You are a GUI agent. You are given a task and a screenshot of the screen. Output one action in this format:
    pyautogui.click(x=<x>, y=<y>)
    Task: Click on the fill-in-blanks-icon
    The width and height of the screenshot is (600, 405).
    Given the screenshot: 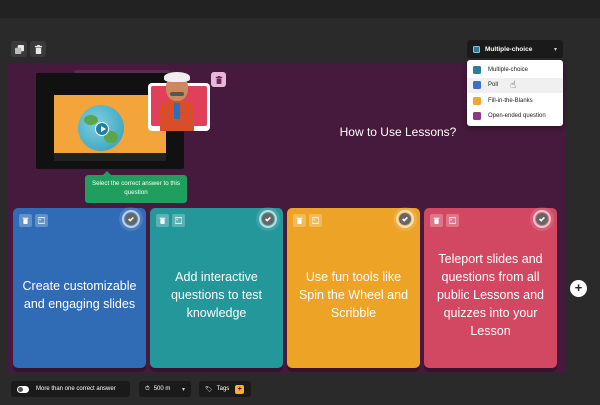 What is the action you would take?
    pyautogui.click(x=477, y=100)
    